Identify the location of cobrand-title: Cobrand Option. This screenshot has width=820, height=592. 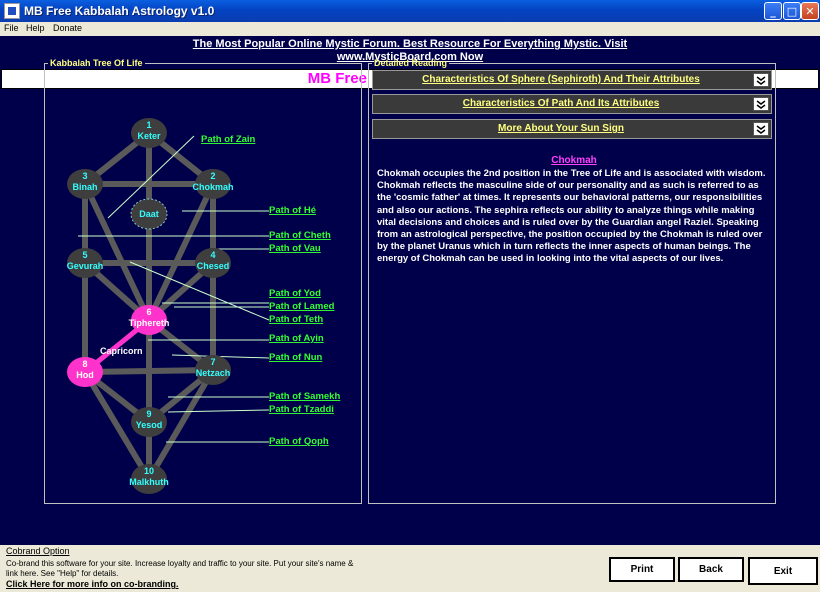
(38, 551).